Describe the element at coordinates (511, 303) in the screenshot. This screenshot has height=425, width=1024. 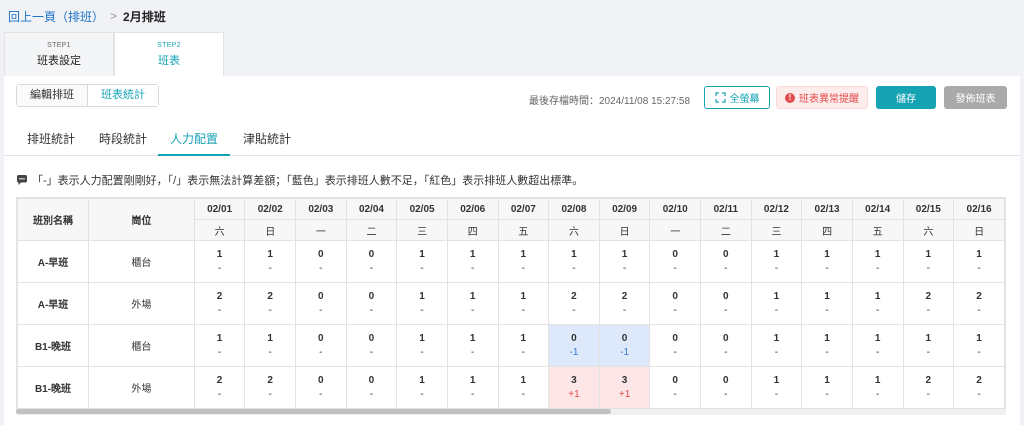
I see `table-row: A-早班 外場 2-2-0-0-1-1-1-2-2-0-0-1-1-1-2-2-` at that location.